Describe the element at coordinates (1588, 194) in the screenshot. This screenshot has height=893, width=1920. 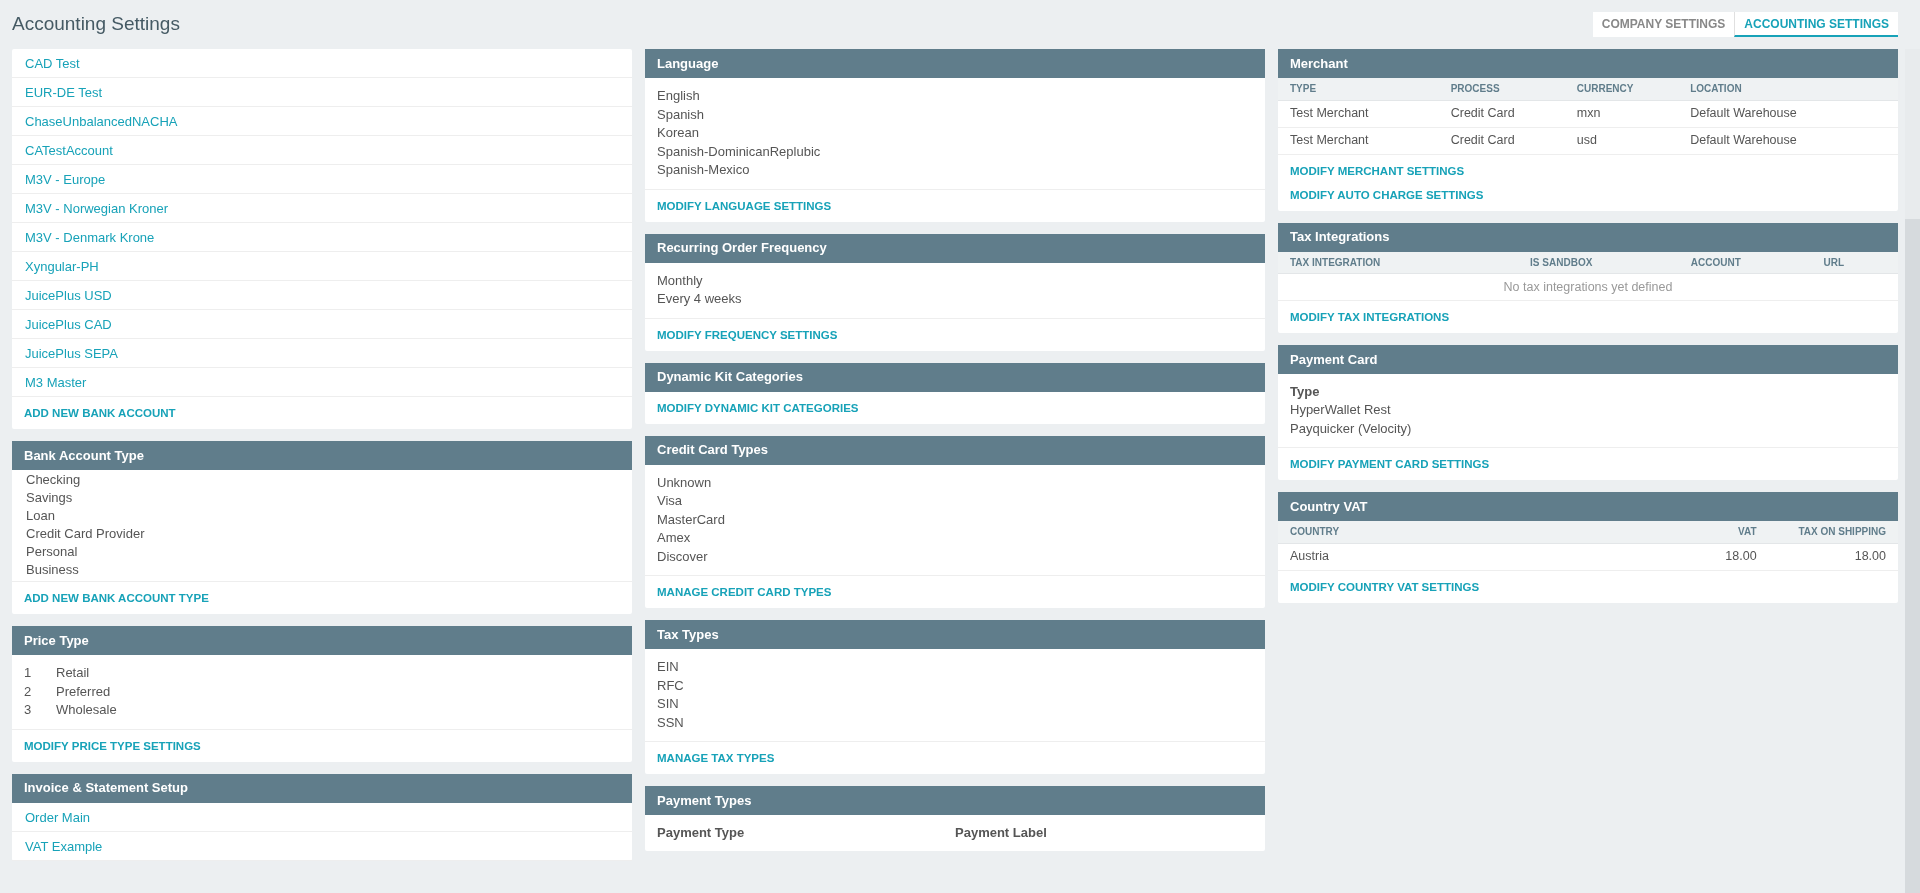
I see `action-link: MODIFY AUTO CHARGE SETTINGS` at that location.